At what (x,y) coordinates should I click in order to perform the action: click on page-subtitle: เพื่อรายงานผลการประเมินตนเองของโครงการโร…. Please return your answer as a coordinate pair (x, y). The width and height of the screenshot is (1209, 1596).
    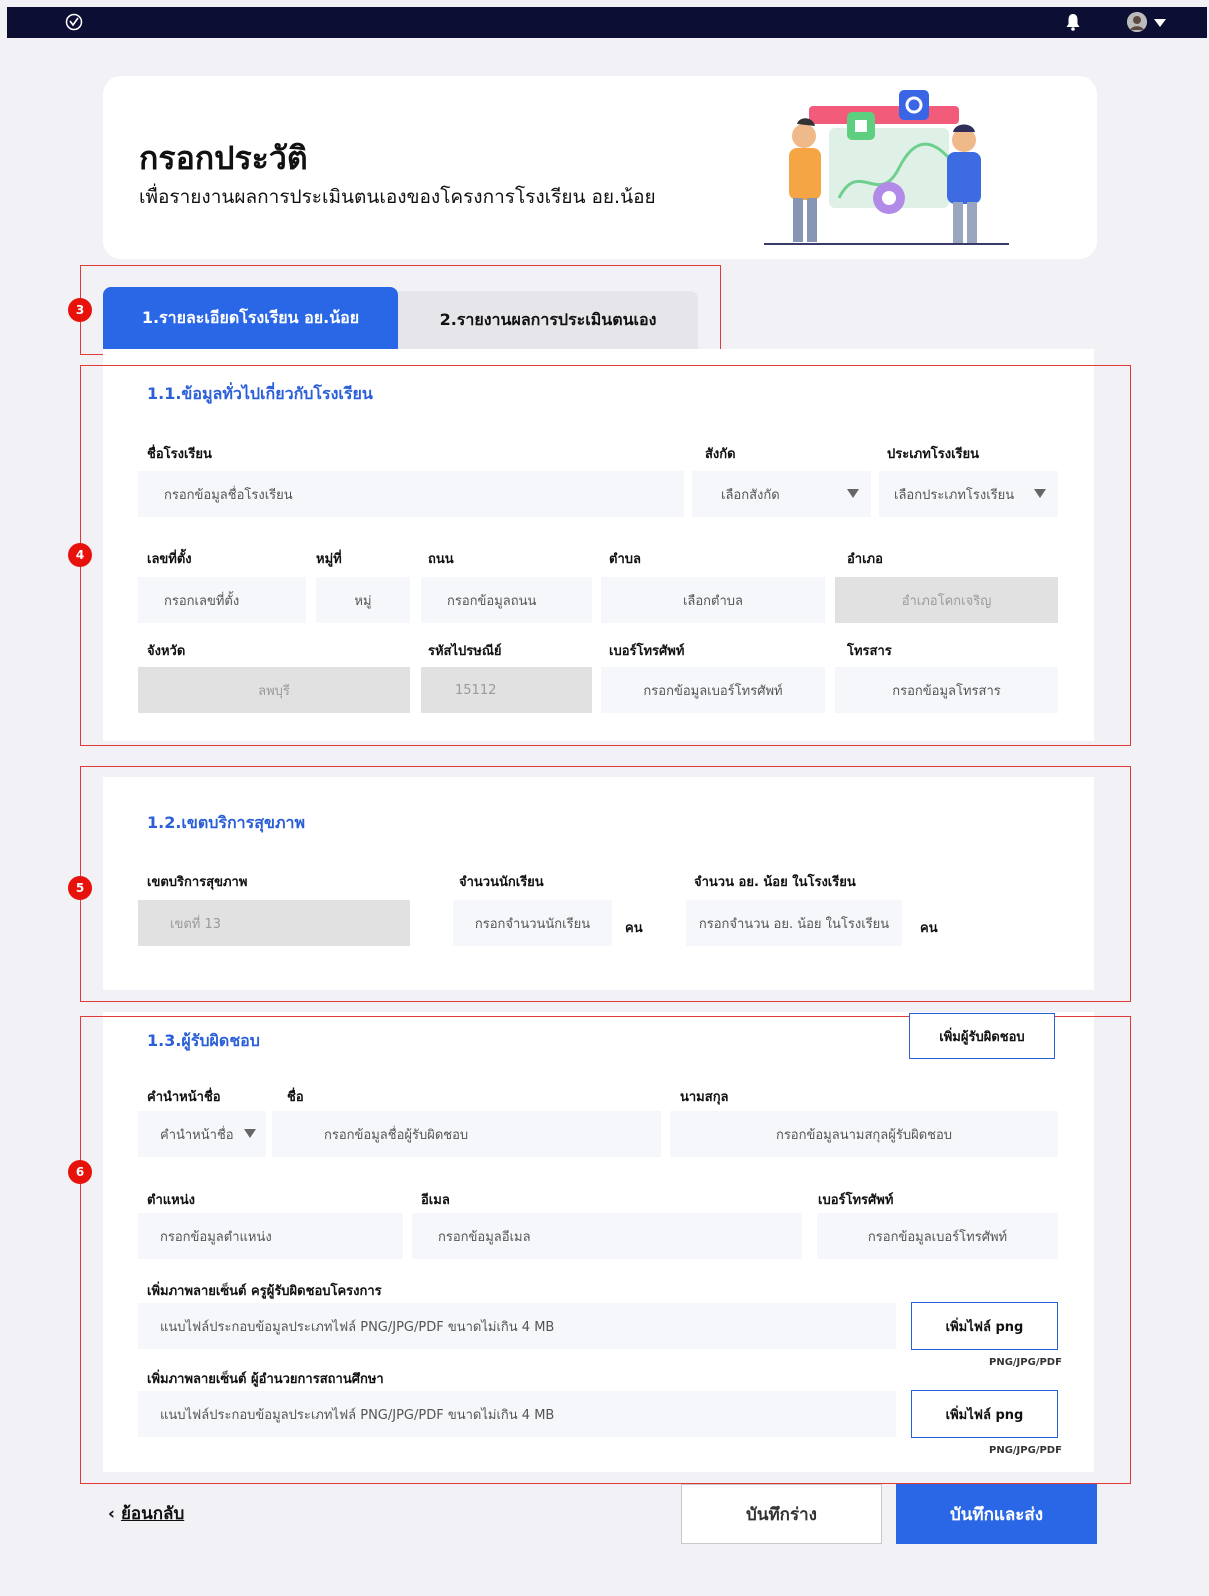
    Looking at the image, I should click on (397, 197).